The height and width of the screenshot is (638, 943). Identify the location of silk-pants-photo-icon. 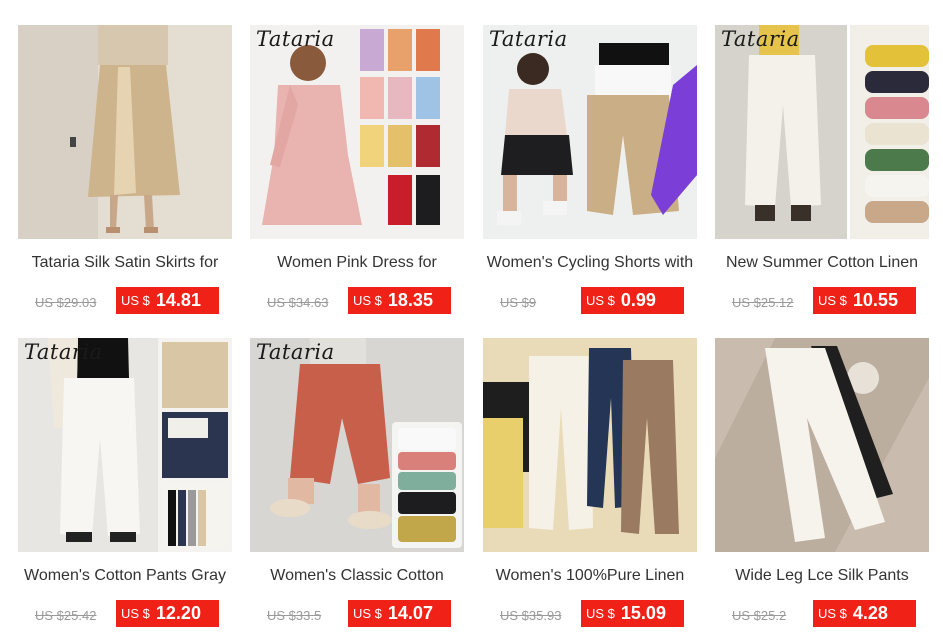
(822, 445).